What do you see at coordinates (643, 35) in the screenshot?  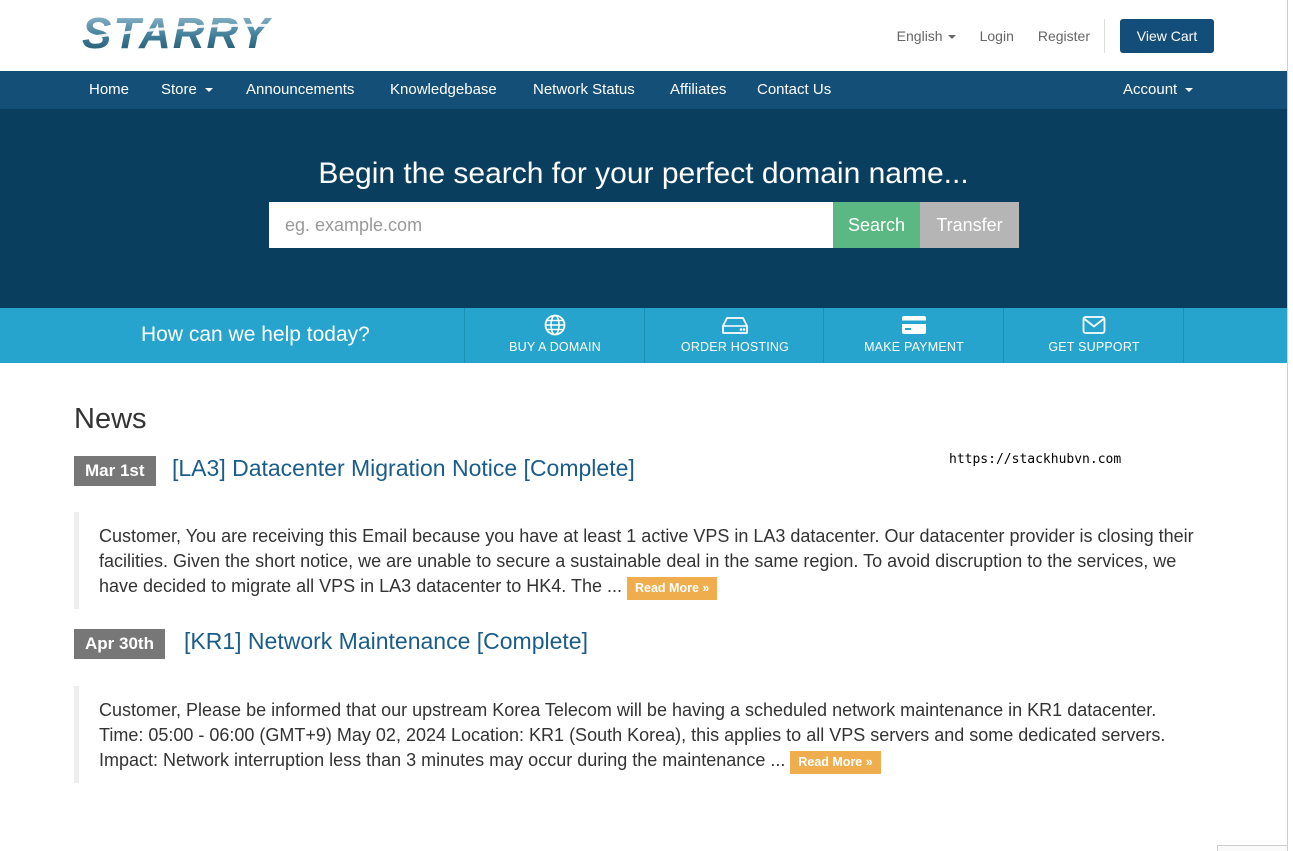 I see `site-header: STARRY English Login Register View Cart` at bounding box center [643, 35].